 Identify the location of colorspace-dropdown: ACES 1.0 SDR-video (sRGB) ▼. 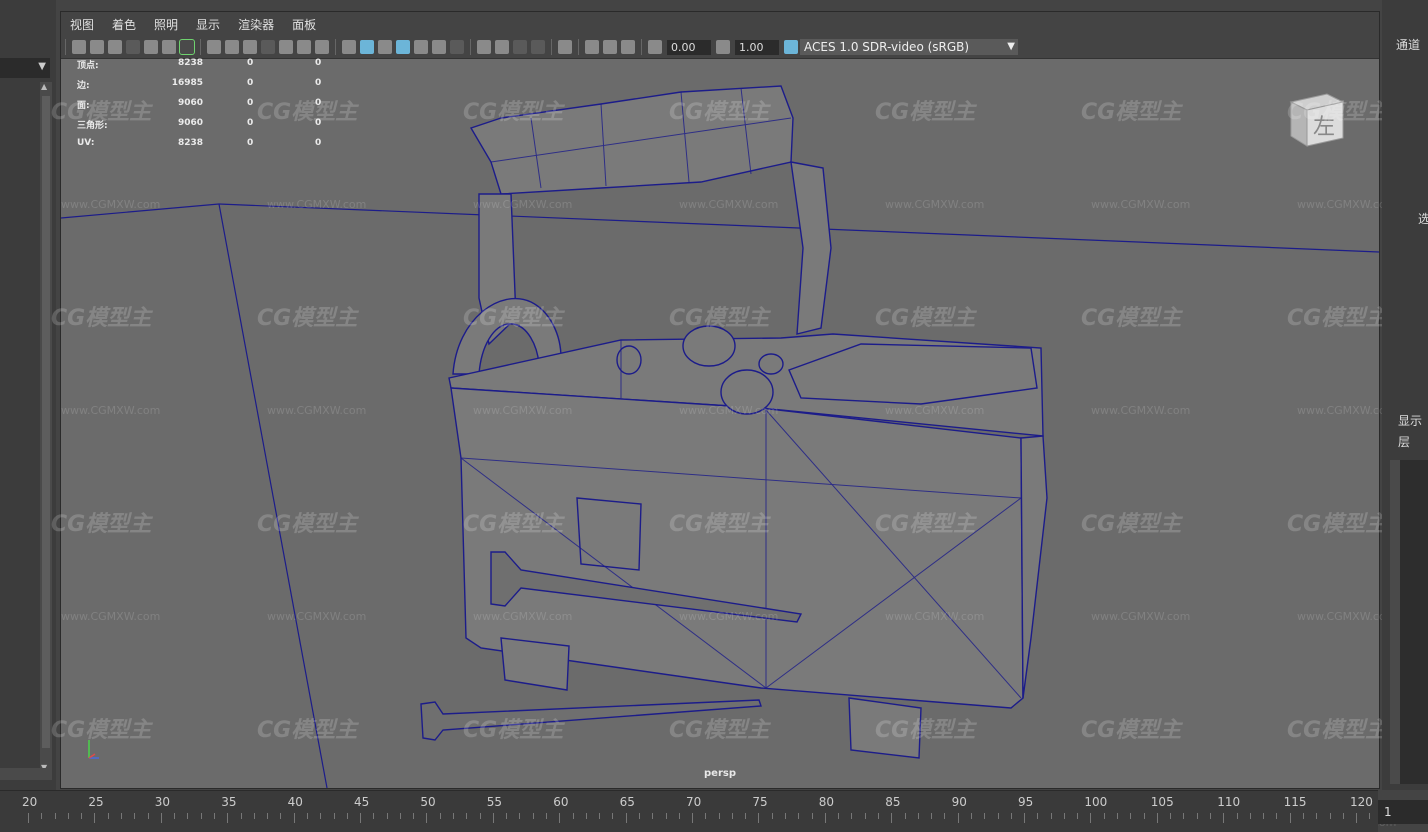
(909, 47).